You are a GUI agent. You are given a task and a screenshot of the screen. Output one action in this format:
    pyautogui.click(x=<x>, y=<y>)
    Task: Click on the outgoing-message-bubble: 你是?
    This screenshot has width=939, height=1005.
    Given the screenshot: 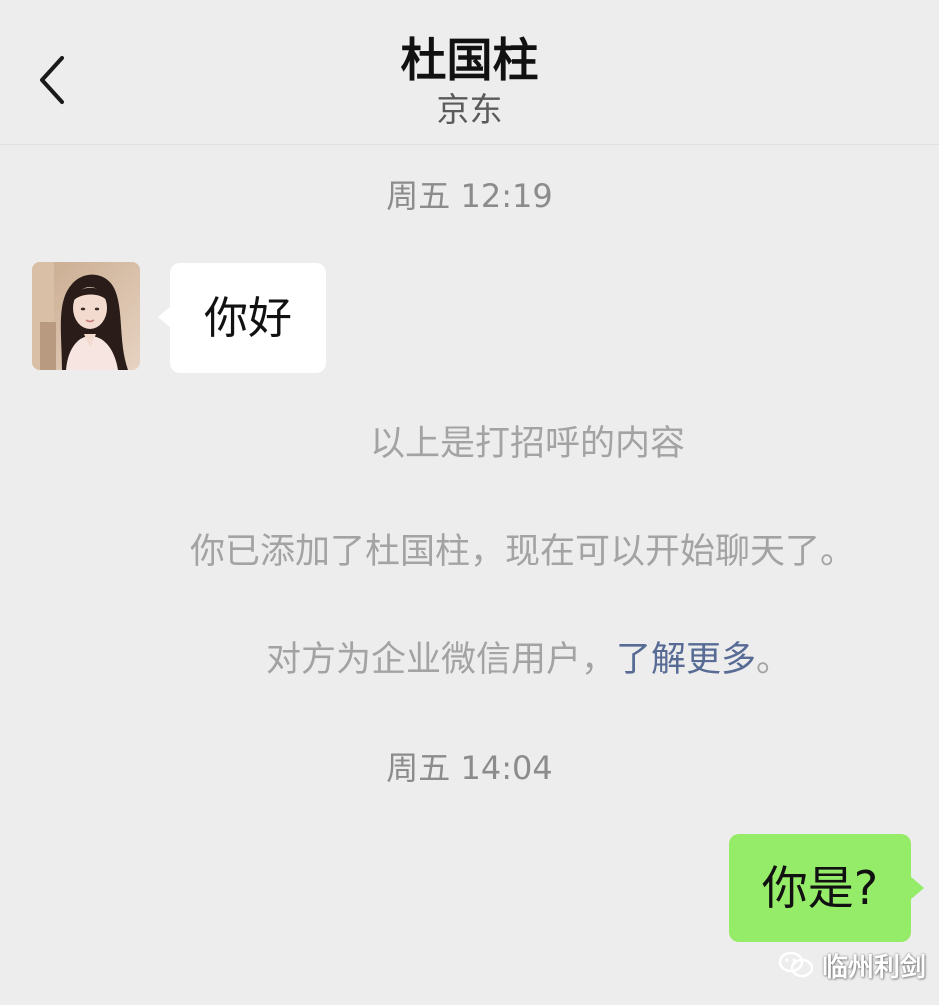 What is the action you would take?
    pyautogui.click(x=826, y=888)
    